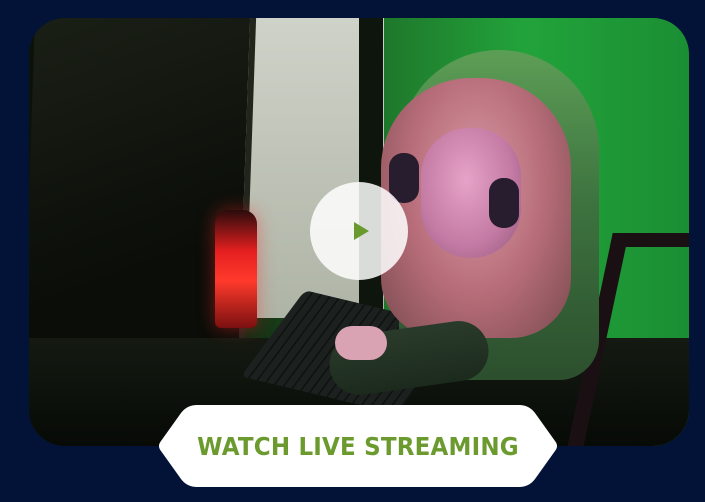 Image resolution: width=705 pixels, height=502 pixels. Describe the element at coordinates (236, 269) in the screenshot. I see `thumbnail-speaker` at that location.